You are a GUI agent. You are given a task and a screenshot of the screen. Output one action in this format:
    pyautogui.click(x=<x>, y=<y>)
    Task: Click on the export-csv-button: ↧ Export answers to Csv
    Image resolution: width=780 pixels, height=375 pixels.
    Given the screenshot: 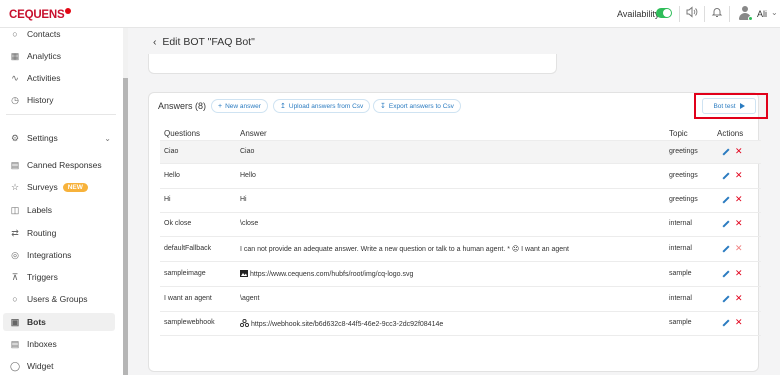 What is the action you would take?
    pyautogui.click(x=417, y=106)
    